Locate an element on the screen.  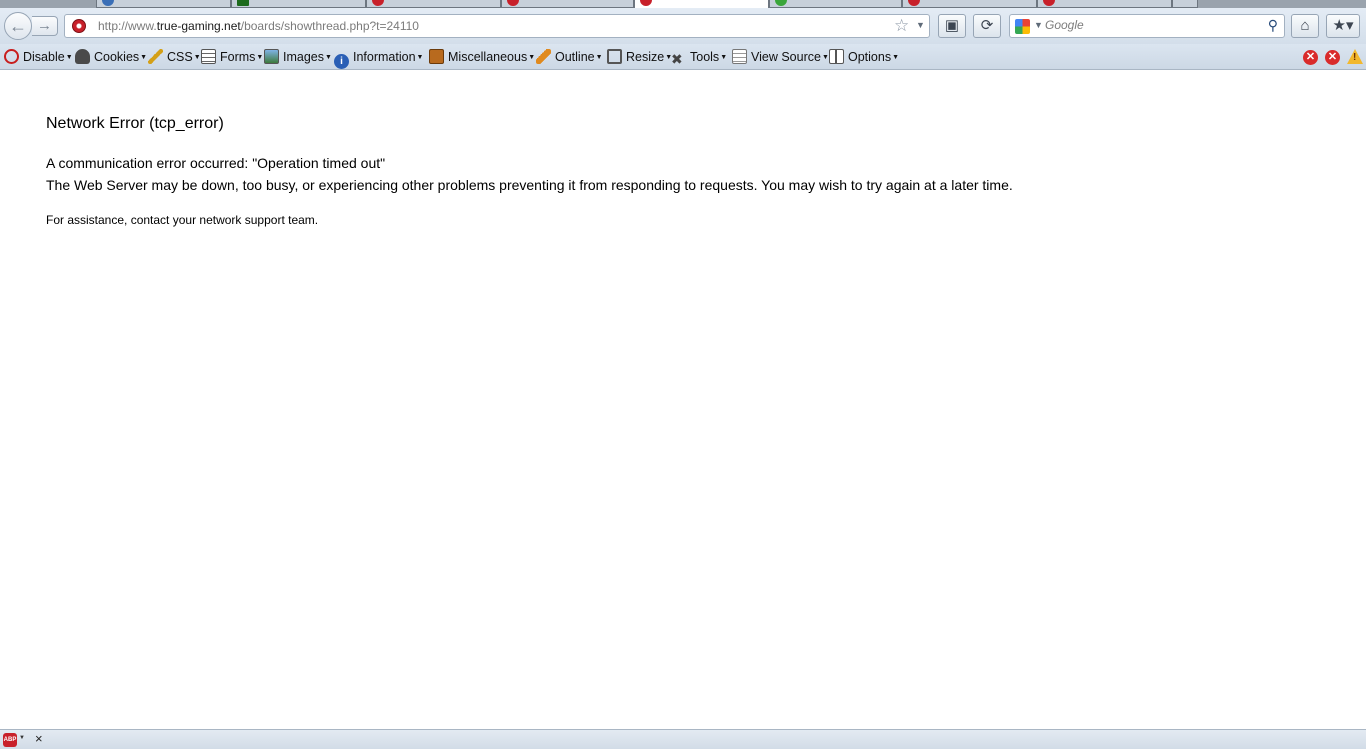
home-button: ⌂ is located at coordinates (1305, 26).